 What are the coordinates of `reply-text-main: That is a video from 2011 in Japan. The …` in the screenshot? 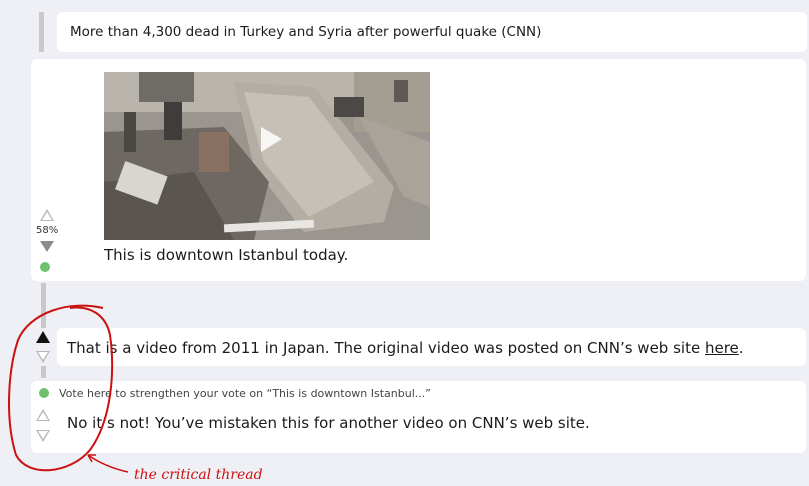 It's located at (386, 348).